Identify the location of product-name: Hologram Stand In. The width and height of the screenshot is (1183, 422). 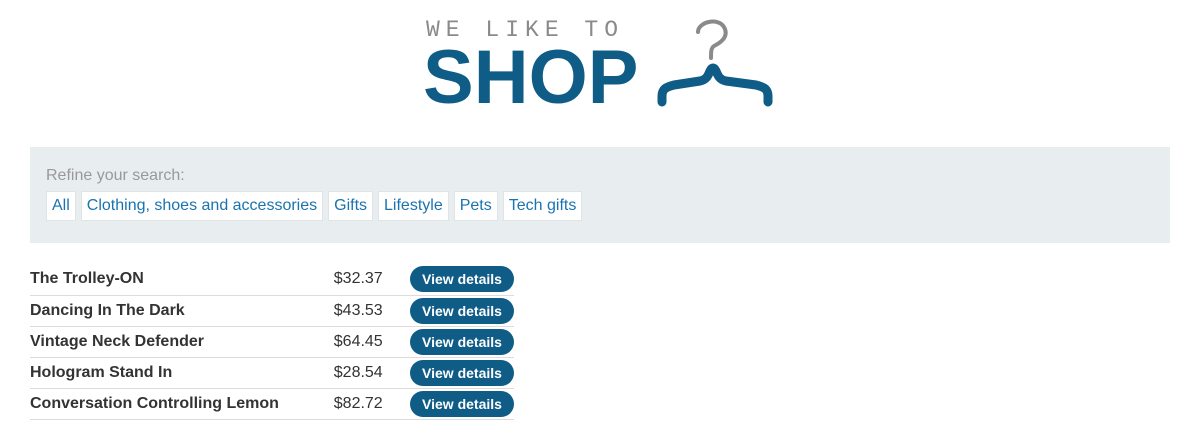
(101, 372).